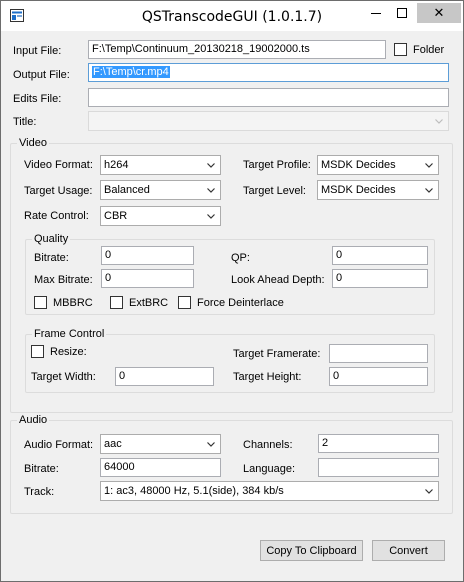  I want to click on target-height-label: Target Height:, so click(267, 377).